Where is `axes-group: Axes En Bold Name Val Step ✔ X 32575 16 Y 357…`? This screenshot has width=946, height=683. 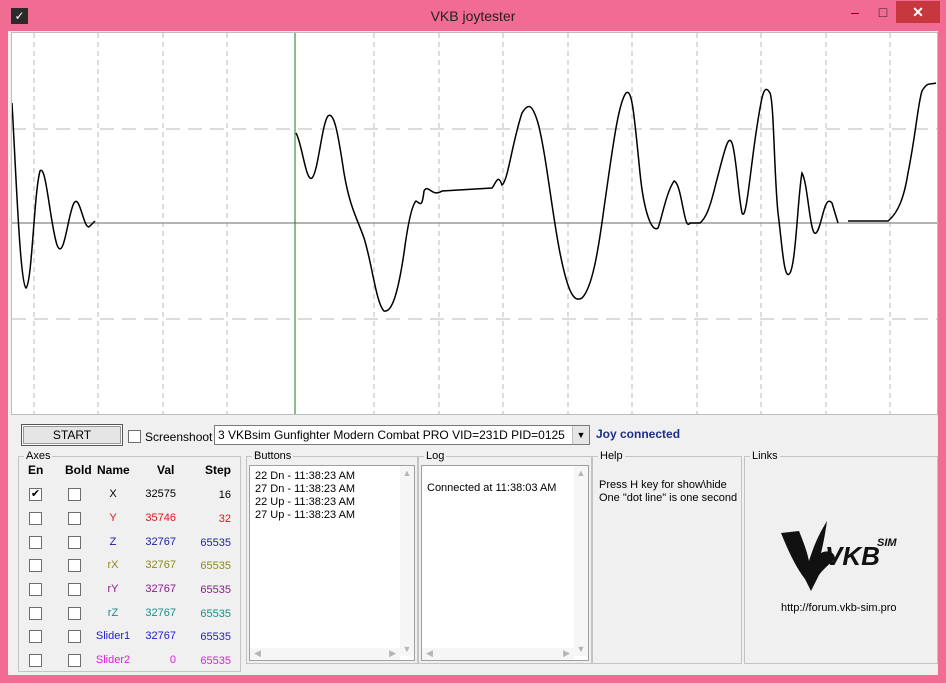 axes-group: Axes En Bold Name Val Step ✔ X 32575 16 Y 357… is located at coordinates (129, 561).